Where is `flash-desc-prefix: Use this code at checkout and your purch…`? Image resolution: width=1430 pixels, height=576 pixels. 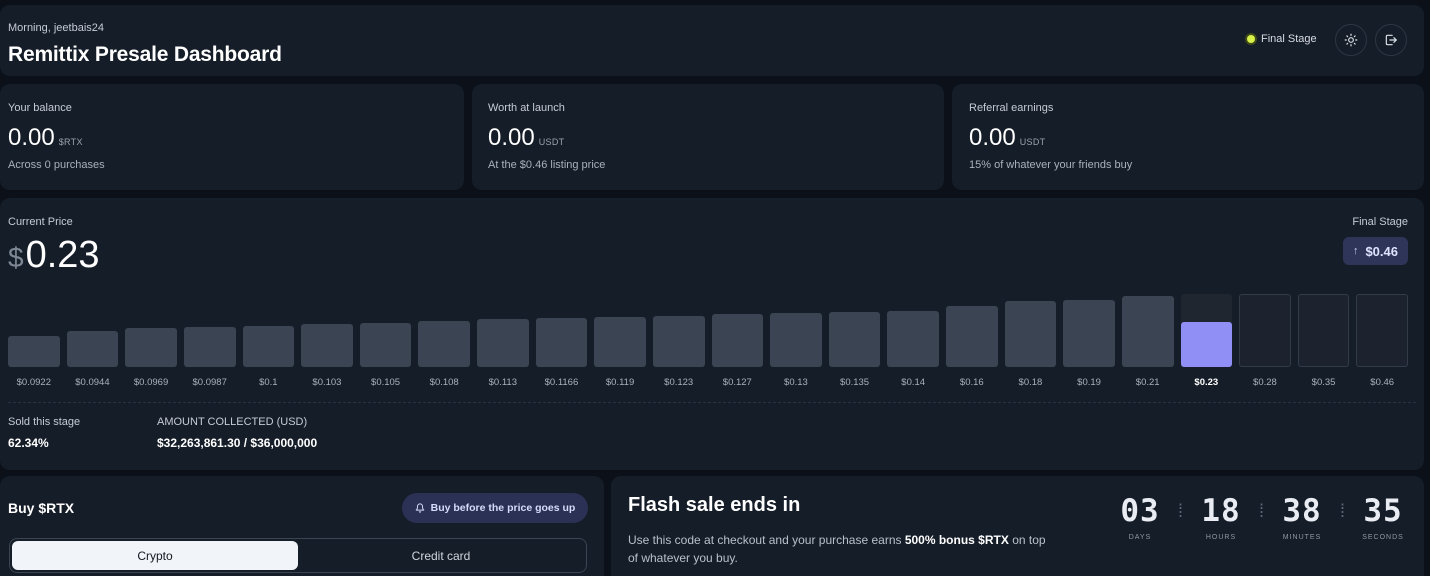 flash-desc-prefix: Use this code at checkout and your purch… is located at coordinates (766, 540).